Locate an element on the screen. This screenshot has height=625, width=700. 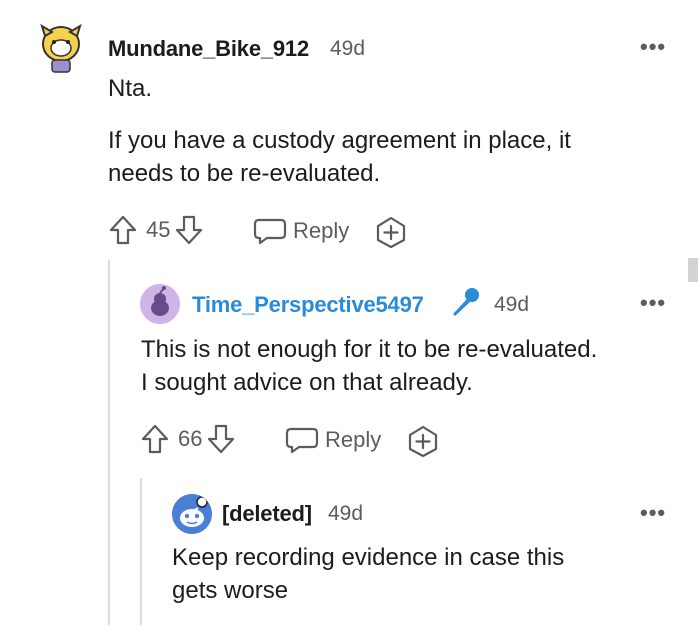
vote-controls: 45 is located at coordinates (156, 230).